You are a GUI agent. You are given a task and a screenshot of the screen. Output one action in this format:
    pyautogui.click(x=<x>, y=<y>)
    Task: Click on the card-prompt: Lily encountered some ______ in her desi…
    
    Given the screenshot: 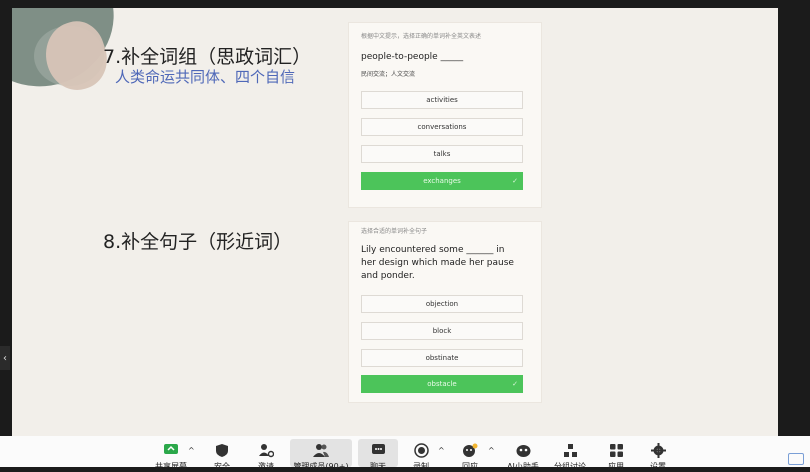 What is the action you would take?
    pyautogui.click(x=437, y=263)
    